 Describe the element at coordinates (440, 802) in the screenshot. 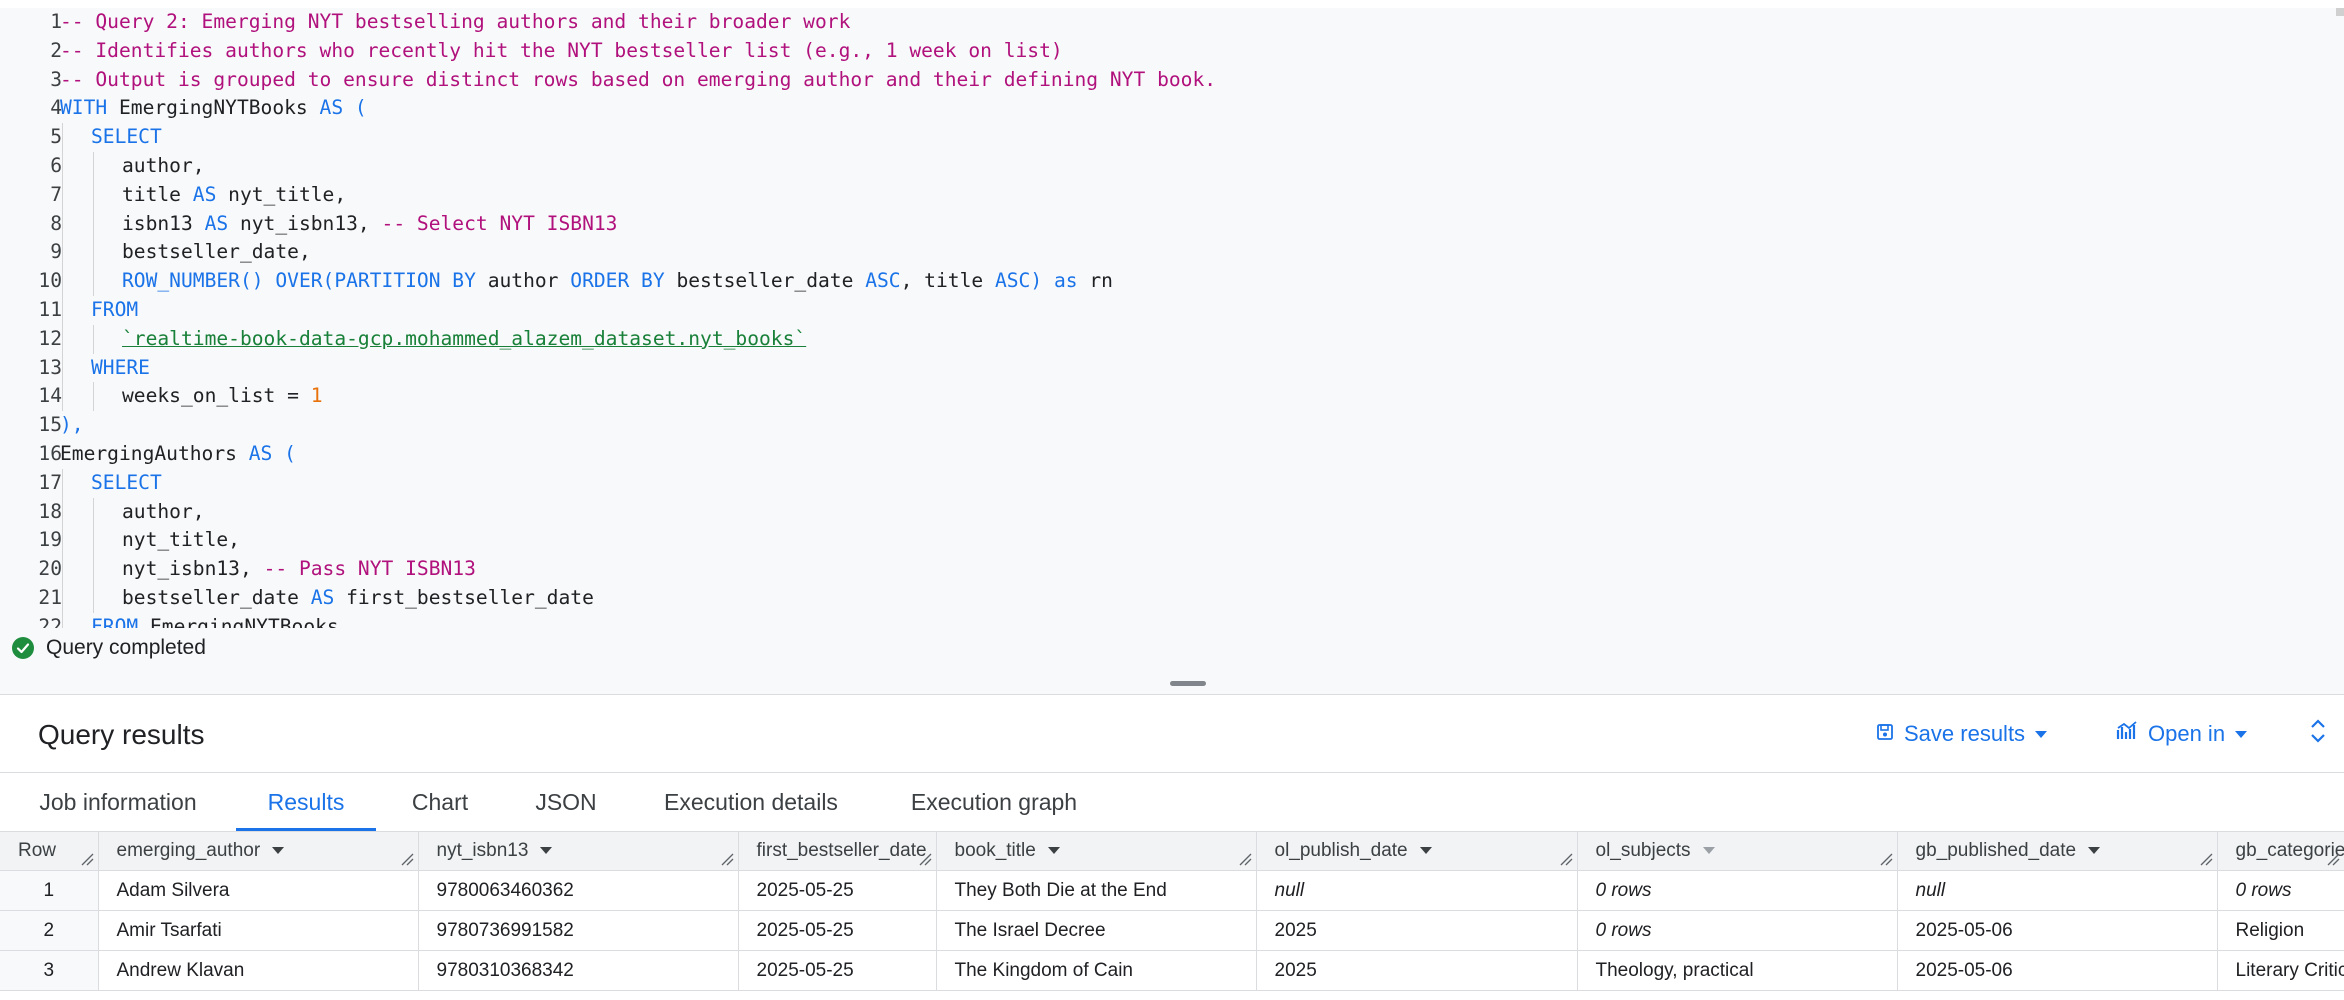

I see `tab-chart: Chart` at that location.